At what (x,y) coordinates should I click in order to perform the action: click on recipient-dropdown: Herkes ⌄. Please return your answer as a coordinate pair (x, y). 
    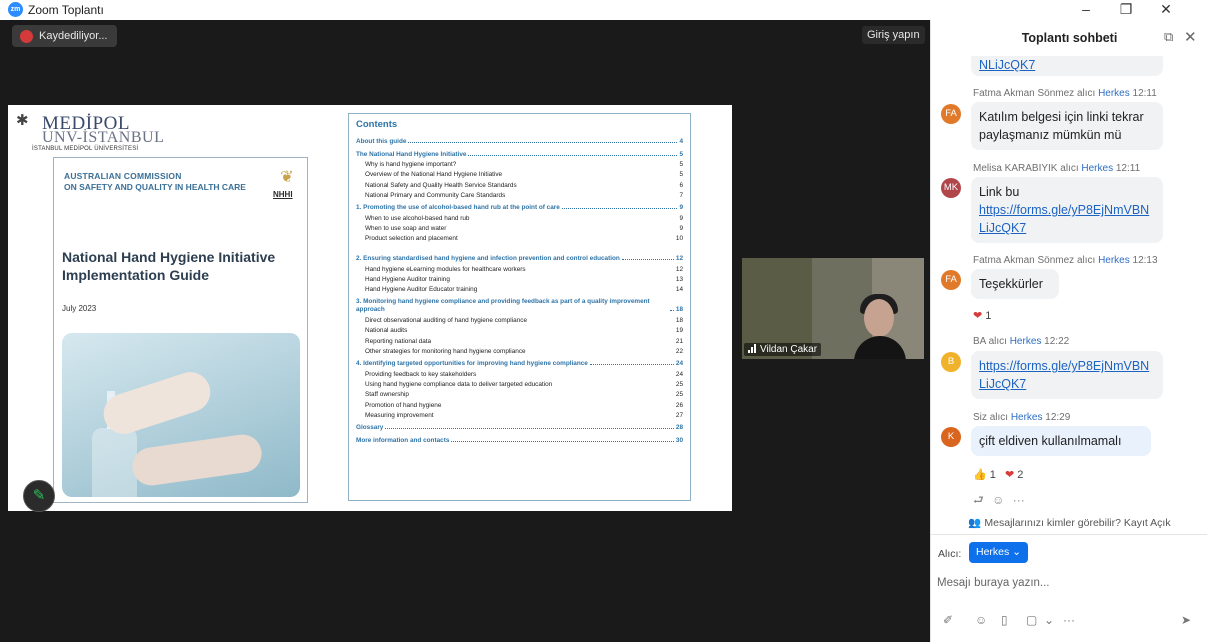
    Looking at the image, I should click on (998, 552).